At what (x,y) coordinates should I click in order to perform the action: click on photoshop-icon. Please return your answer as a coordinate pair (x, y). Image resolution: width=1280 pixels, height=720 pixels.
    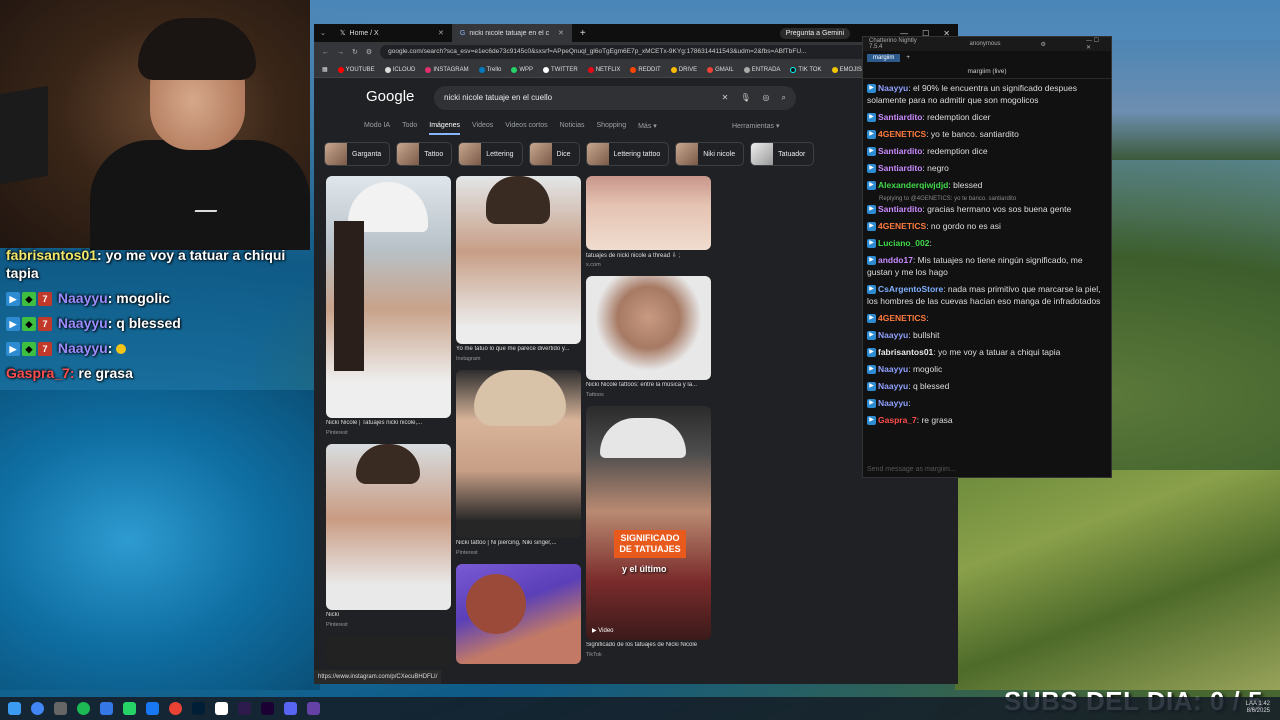
    Looking at the image, I should click on (198, 708).